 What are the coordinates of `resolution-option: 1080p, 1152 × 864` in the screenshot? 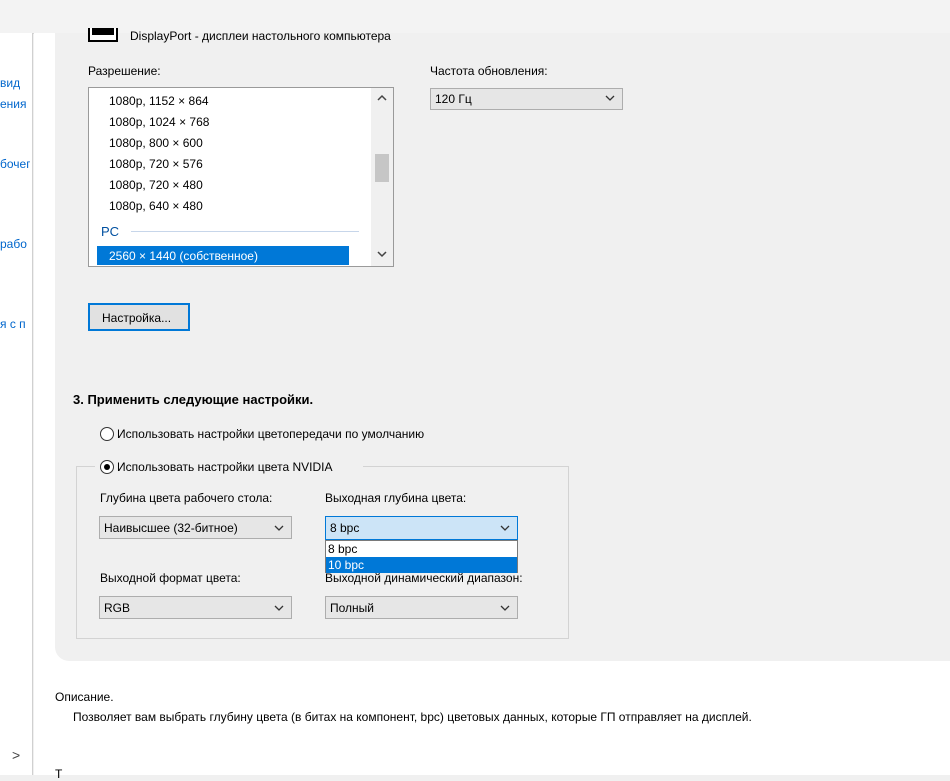 It's located at (159, 101).